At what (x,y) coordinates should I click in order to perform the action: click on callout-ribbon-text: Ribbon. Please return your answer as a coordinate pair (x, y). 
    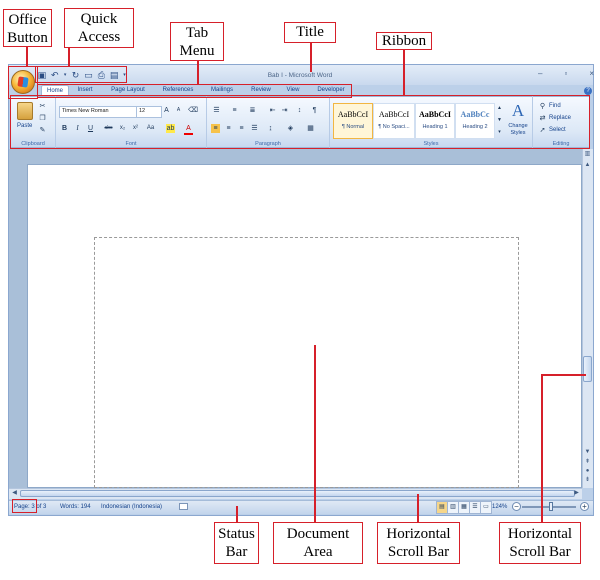
    Looking at the image, I should click on (404, 41).